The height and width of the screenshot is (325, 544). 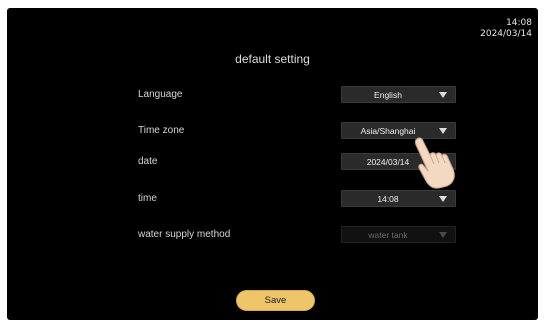 What do you see at coordinates (519, 23) in the screenshot?
I see `clock-time: 14:08` at bounding box center [519, 23].